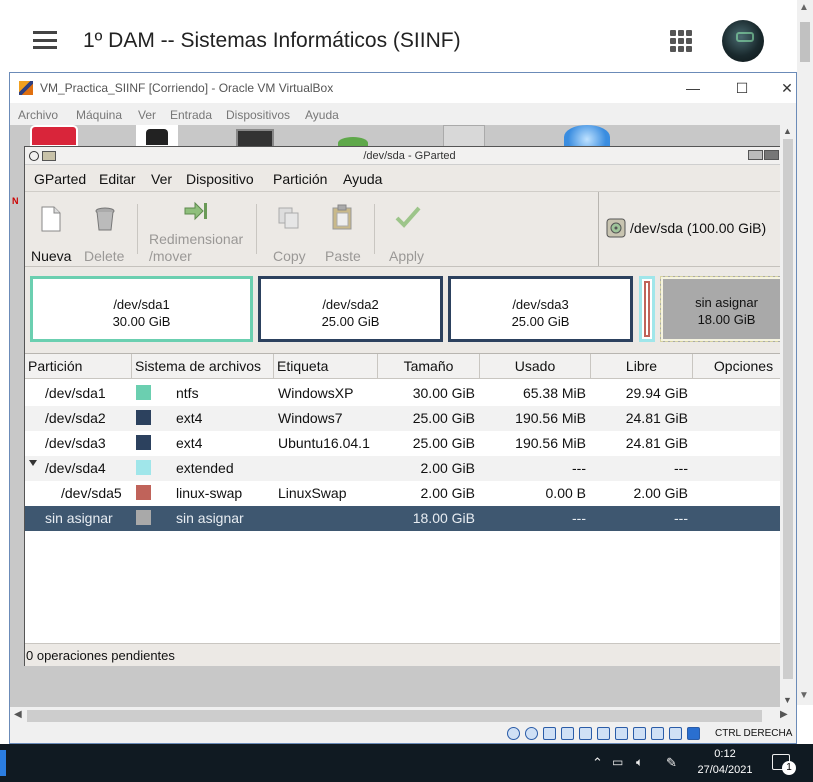 The image size is (813, 782). What do you see at coordinates (656, 443) in the screenshot?
I see `cell-free: 24.81 GiB` at bounding box center [656, 443].